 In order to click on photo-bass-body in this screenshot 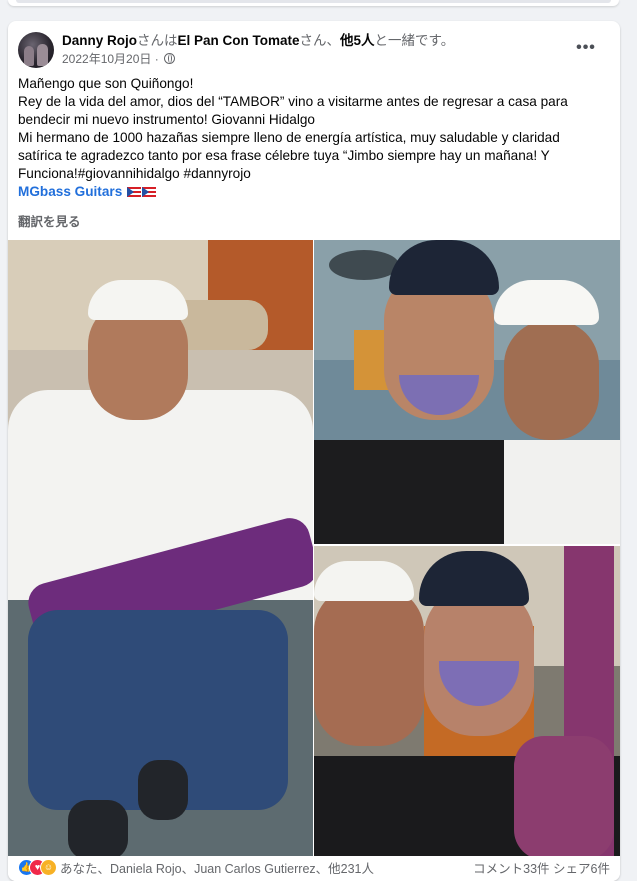, I will do `click(564, 798)`.